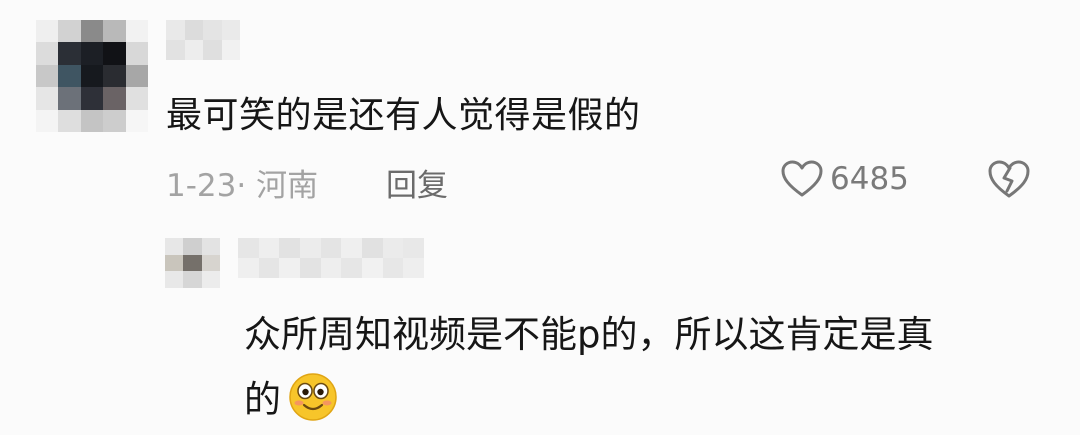 This screenshot has height=435, width=1080. Describe the element at coordinates (802, 178) in the screenshot. I see `heart-outline-icon` at that location.